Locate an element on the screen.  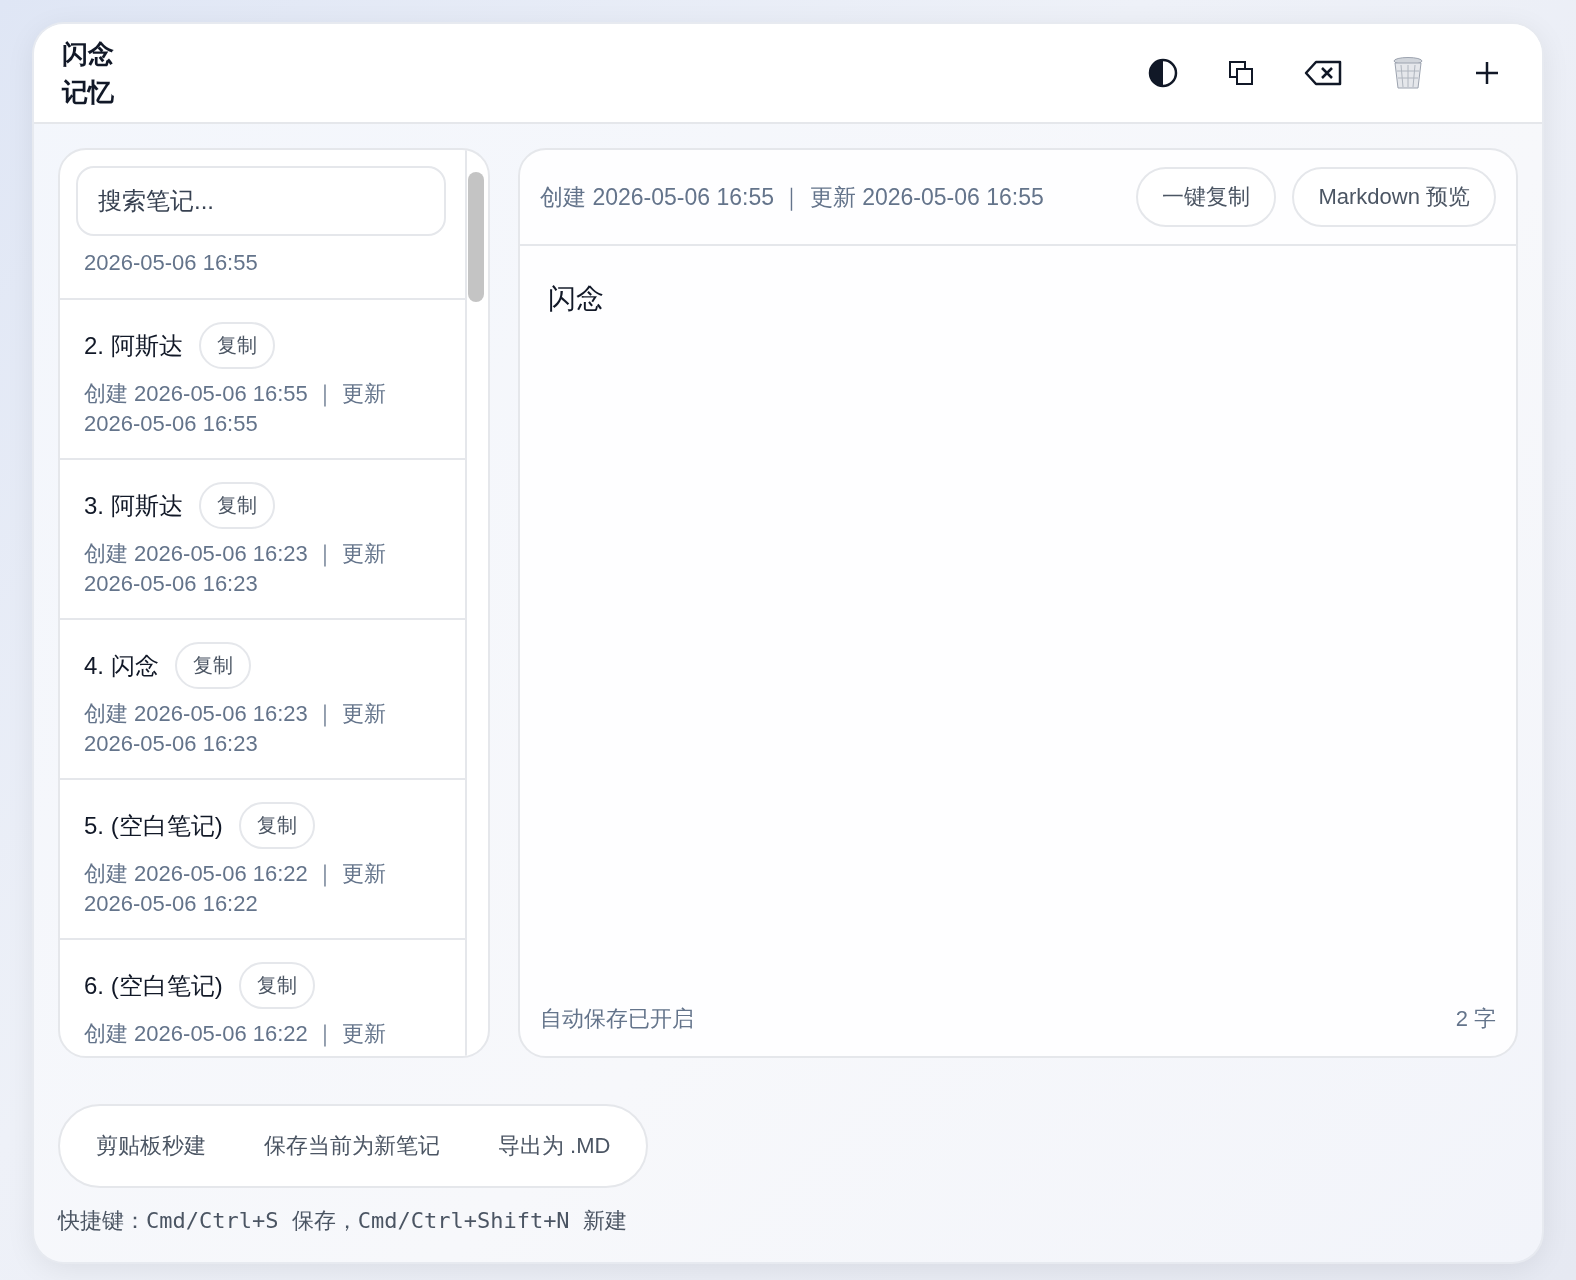
action-button: 保存当前为新笔记 is located at coordinates (352, 1146).